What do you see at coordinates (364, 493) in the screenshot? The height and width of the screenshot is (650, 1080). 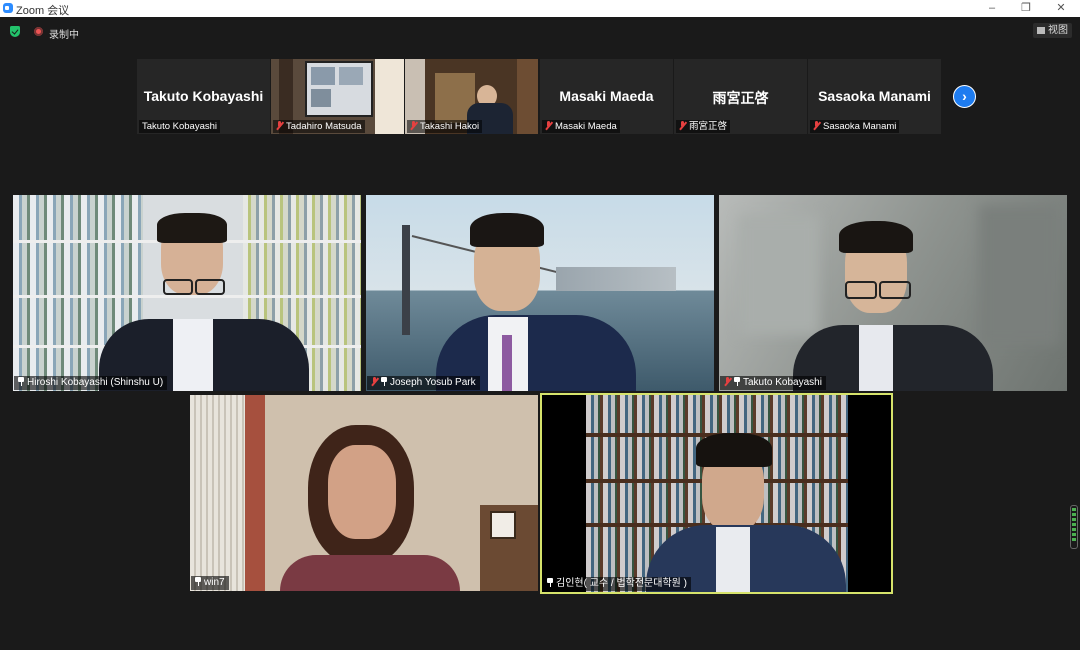 I see `video-tile: win7` at bounding box center [364, 493].